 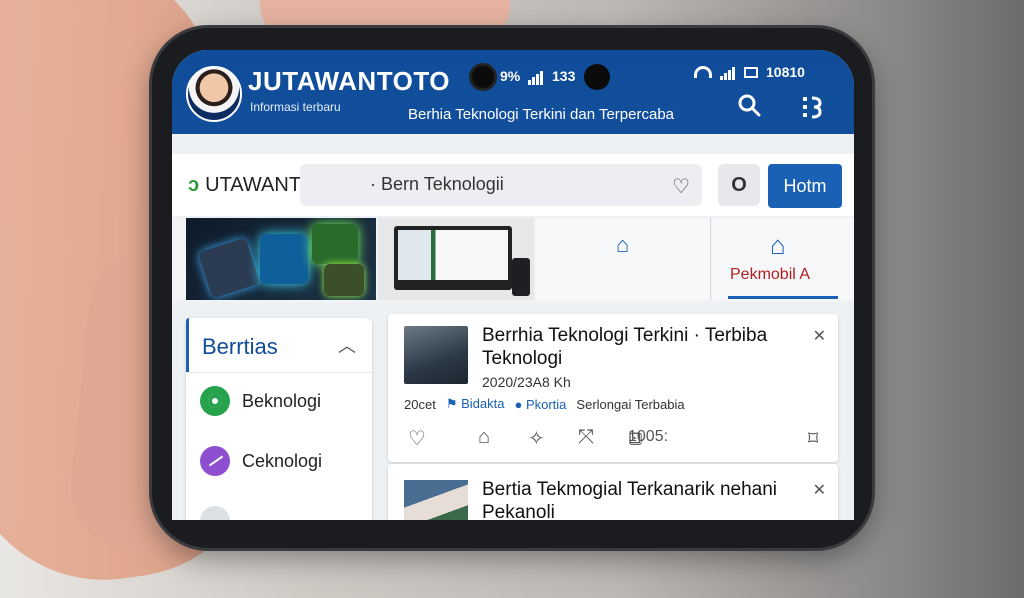 What do you see at coordinates (214, 94) in the screenshot?
I see `avatar` at bounding box center [214, 94].